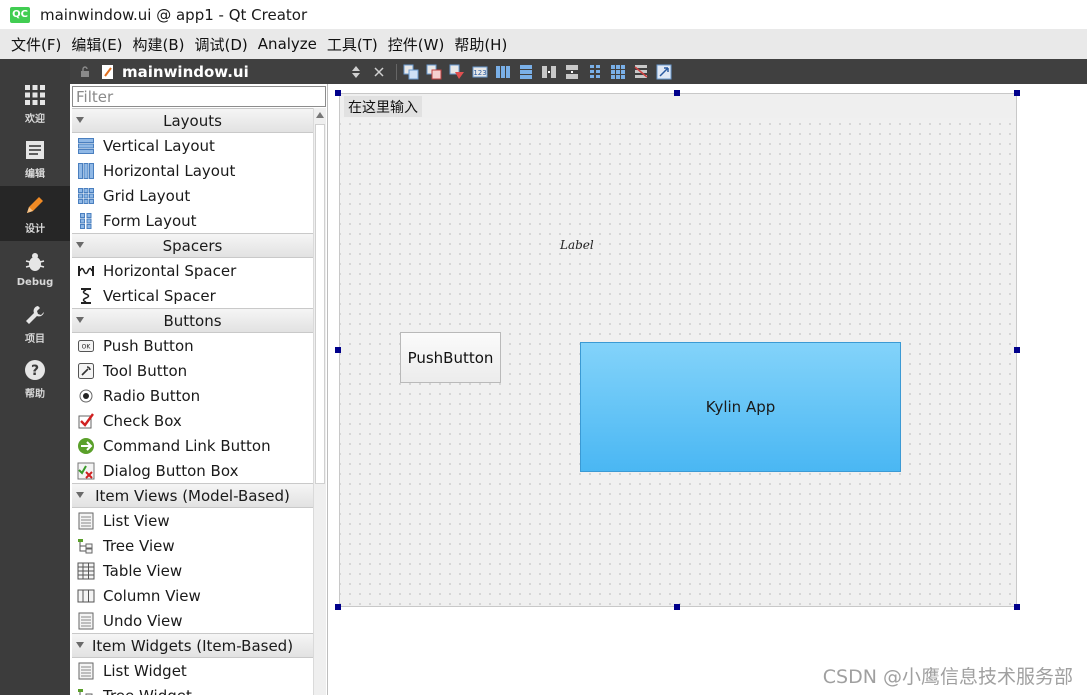  What do you see at coordinates (416, 44) in the screenshot?
I see `menu-widgets: 控件(W)` at bounding box center [416, 44].